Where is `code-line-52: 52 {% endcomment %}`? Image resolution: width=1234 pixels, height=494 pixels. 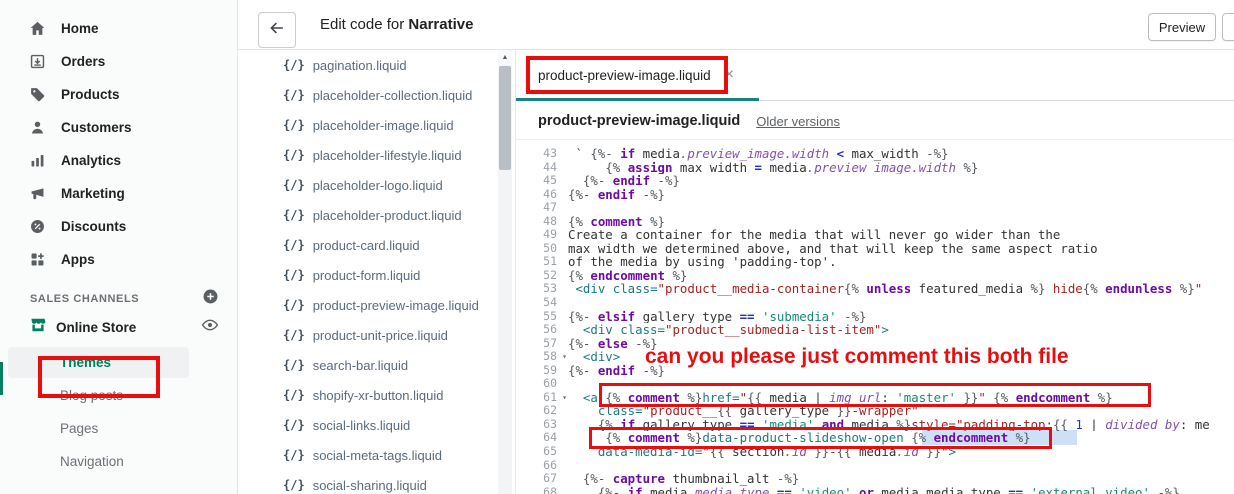
code-line-52: 52 {% endcomment %} is located at coordinates (875, 275).